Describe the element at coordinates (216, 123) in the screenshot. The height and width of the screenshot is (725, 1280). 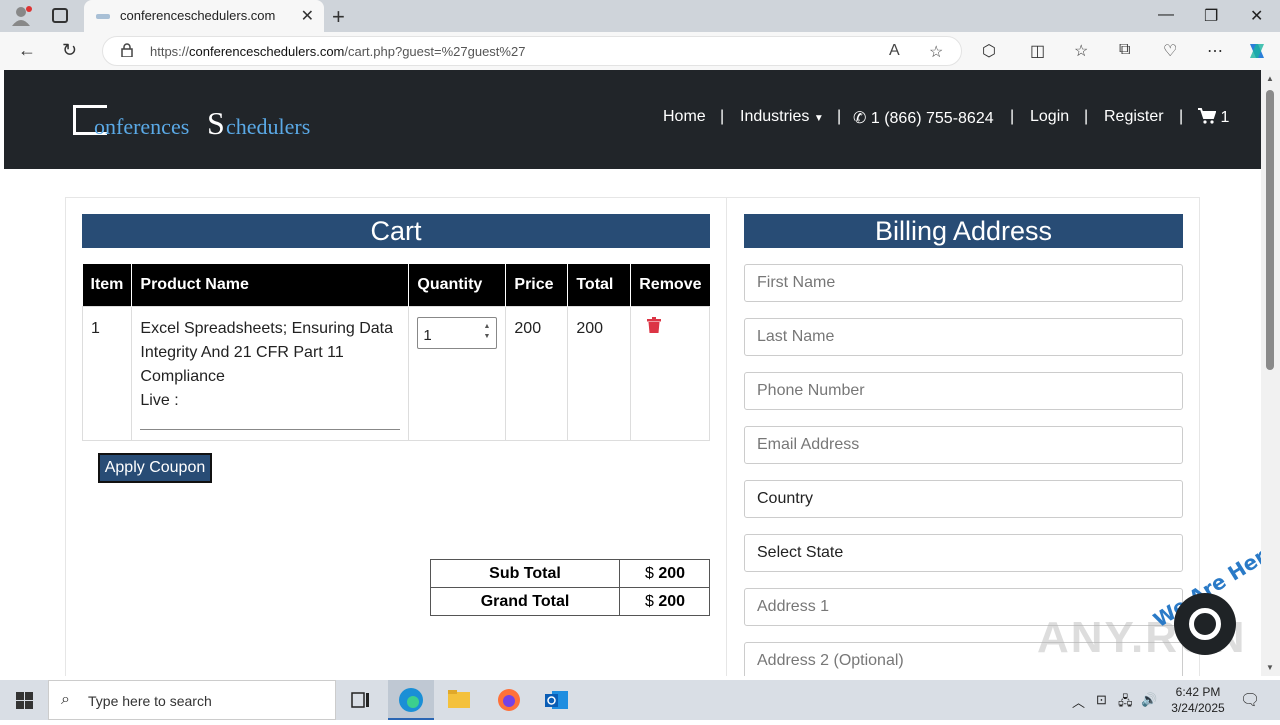
I see `logo-letter-s: S` at that location.